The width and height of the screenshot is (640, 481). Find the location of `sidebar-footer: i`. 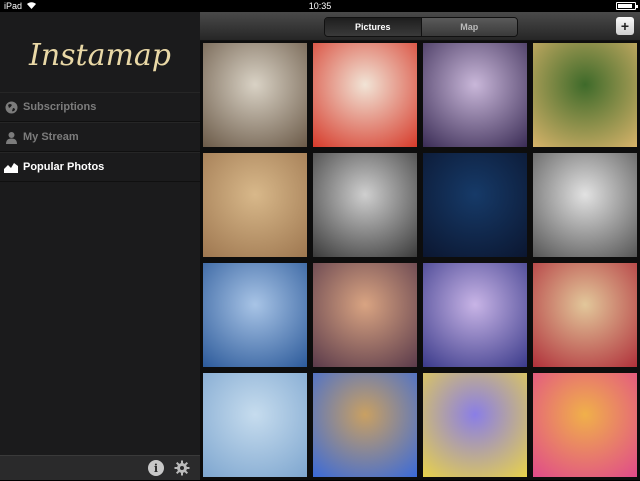

sidebar-footer: i is located at coordinates (100, 467).